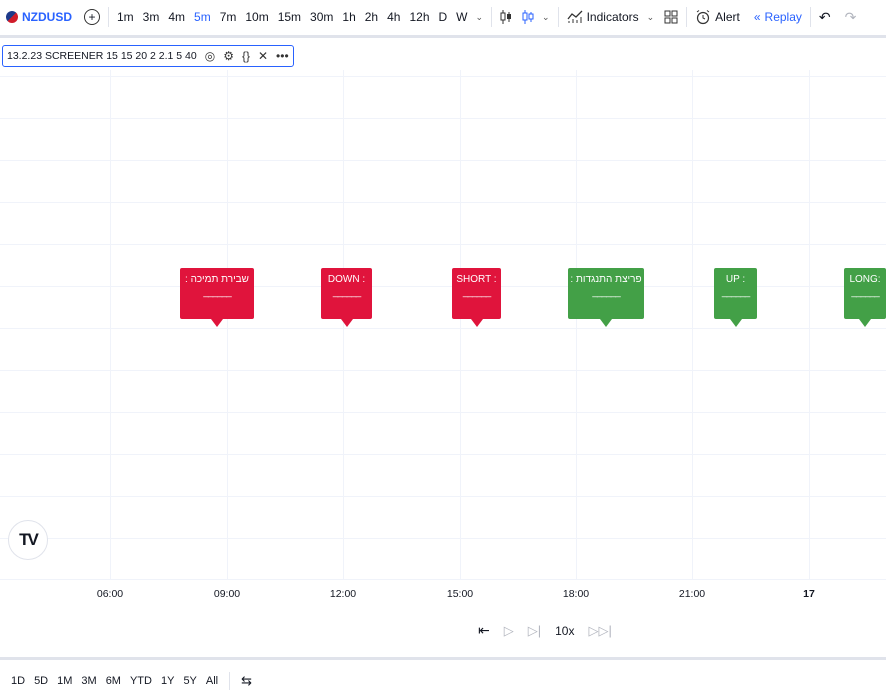 Image resolution: width=886 pixels, height=698 pixels. What do you see at coordinates (348, 17) in the screenshot?
I see `interval-1h: 1h` at bounding box center [348, 17].